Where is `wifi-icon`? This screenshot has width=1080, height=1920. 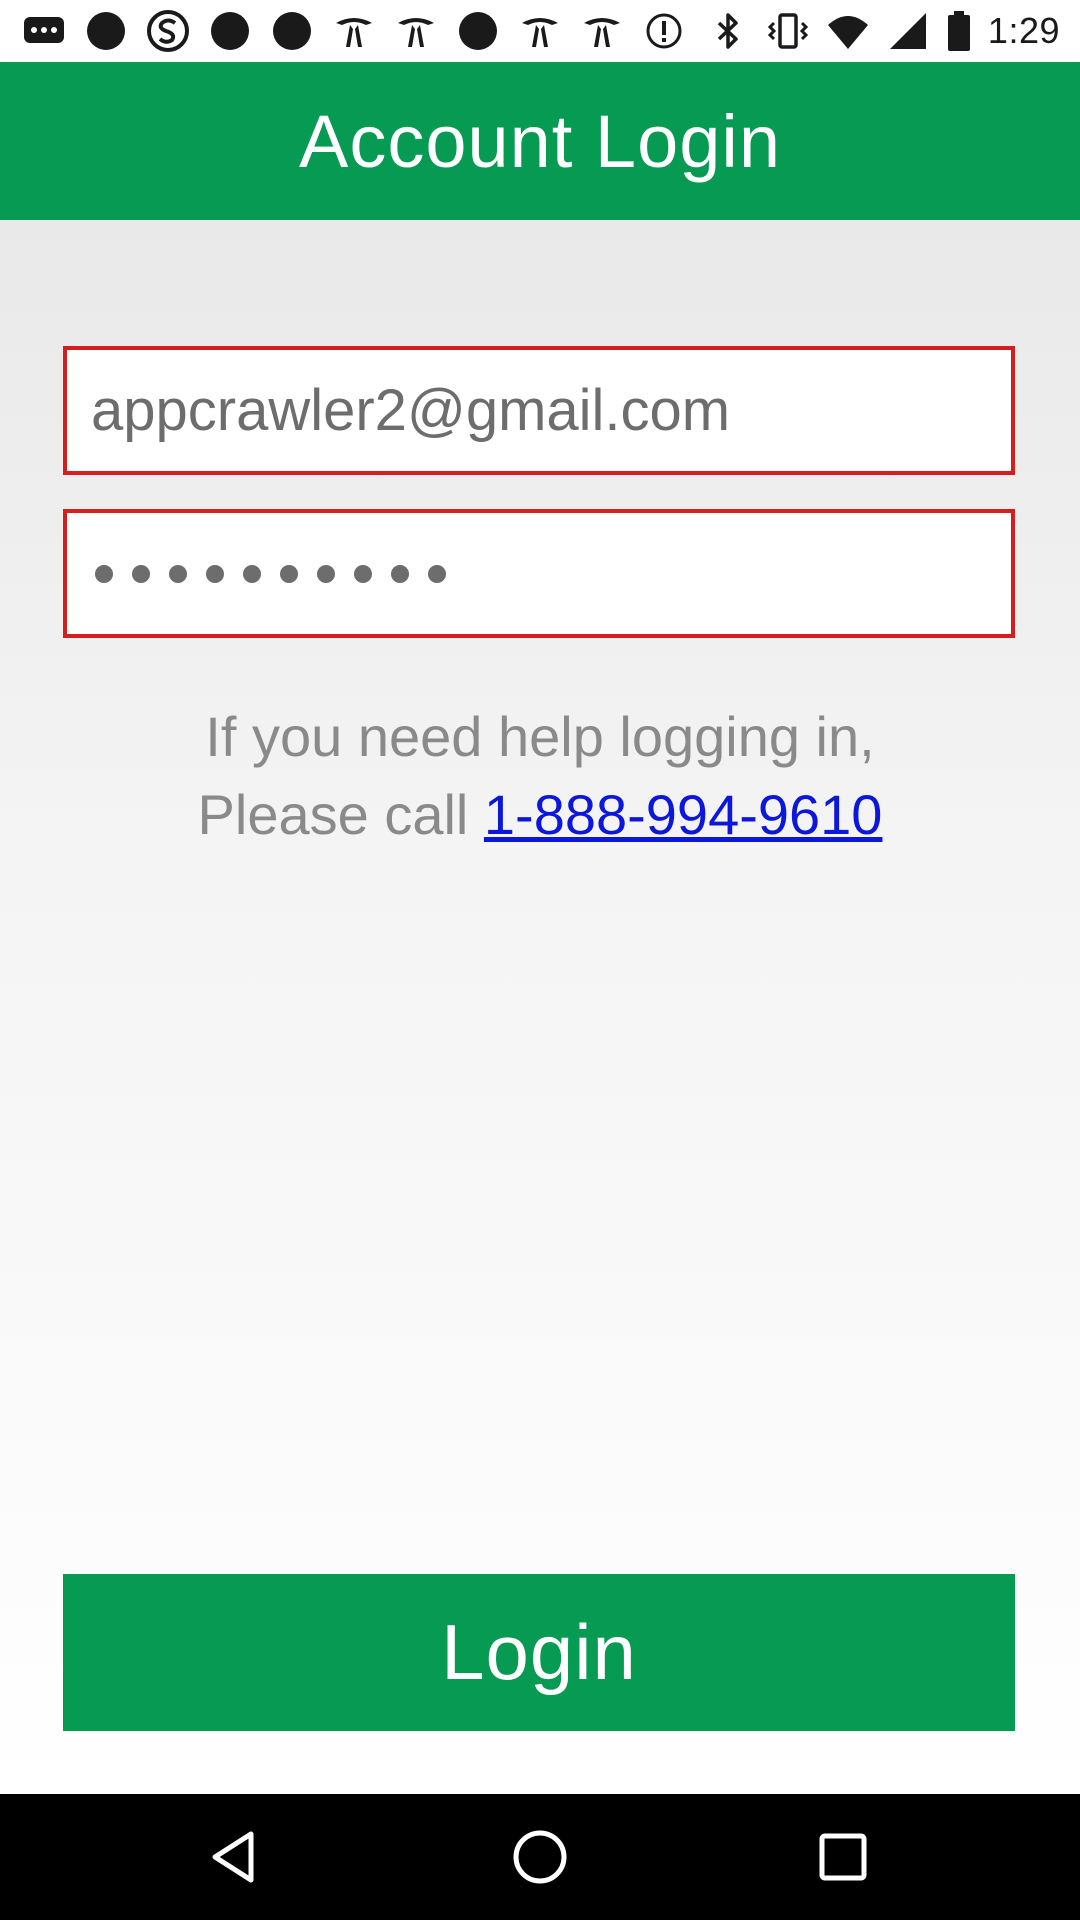
wifi-icon is located at coordinates (847, 32).